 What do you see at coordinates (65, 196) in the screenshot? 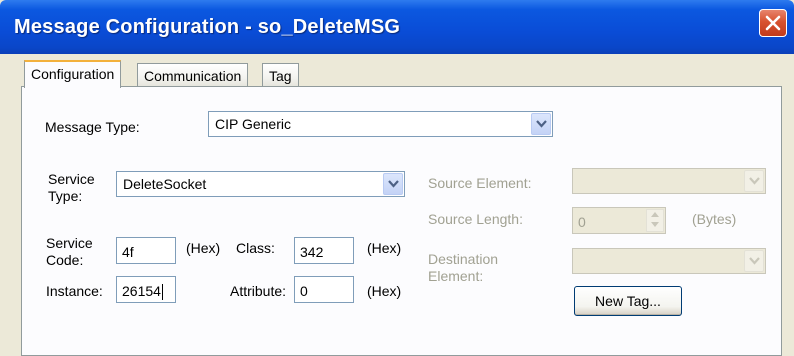
I see `service-type-label-line2: Type:` at bounding box center [65, 196].